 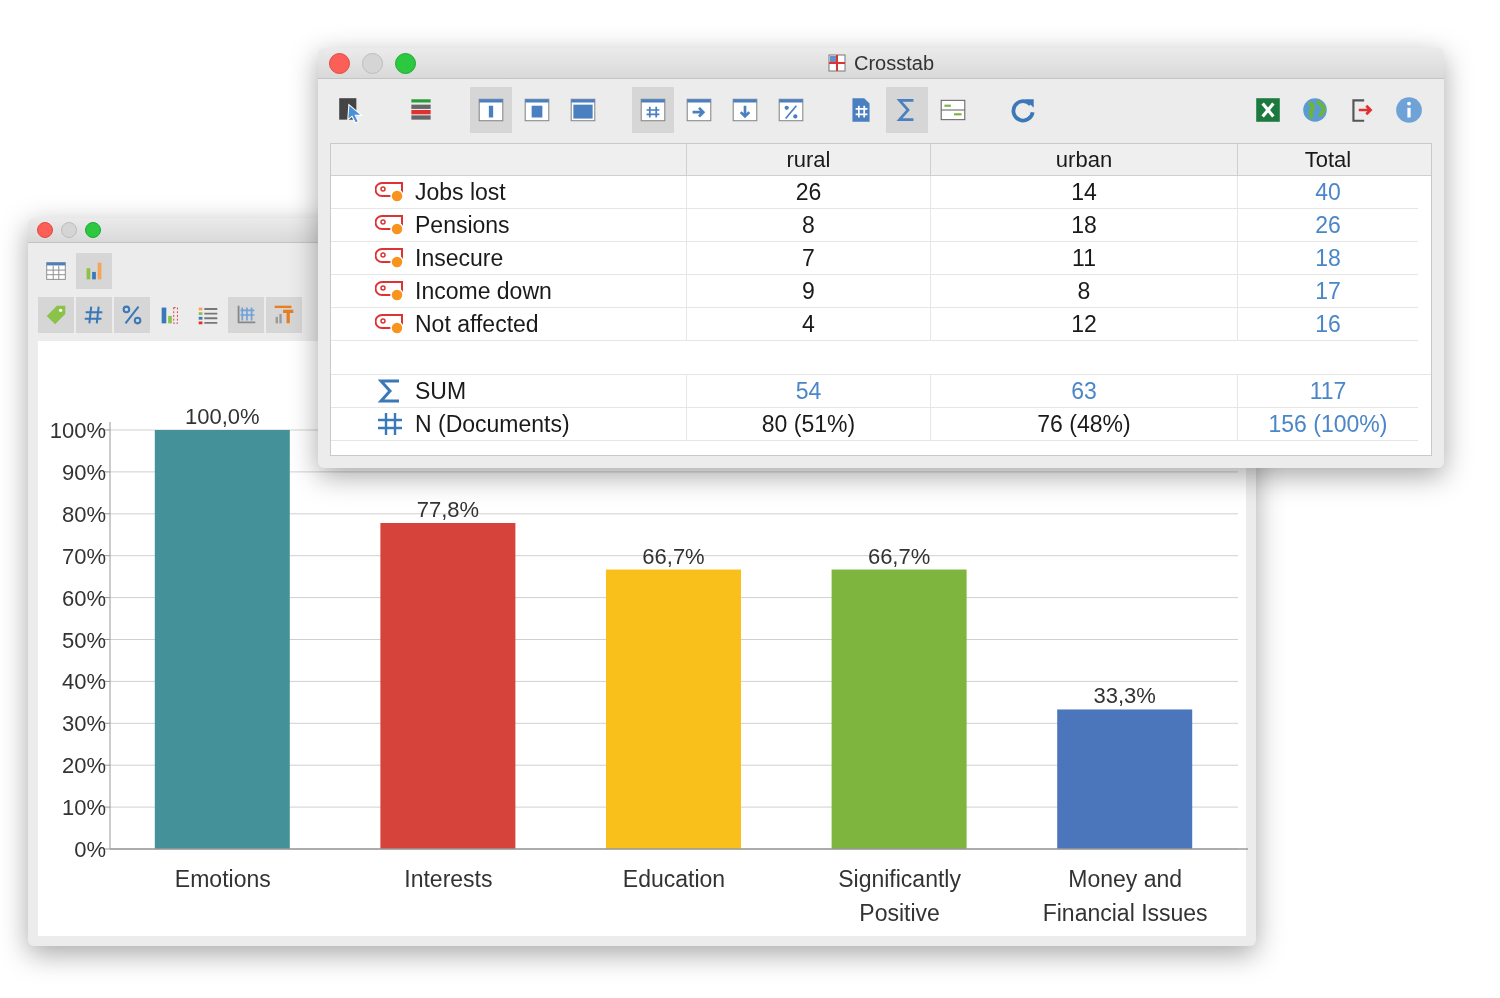 What do you see at coordinates (492, 424) in the screenshot?
I see `row-label: N (Documents)` at bounding box center [492, 424].